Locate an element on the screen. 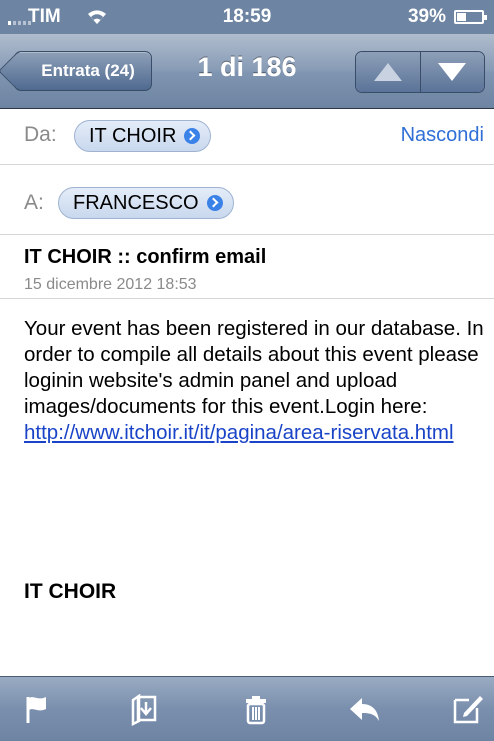  from-contact-chip: IT CHOIR is located at coordinates (143, 136).